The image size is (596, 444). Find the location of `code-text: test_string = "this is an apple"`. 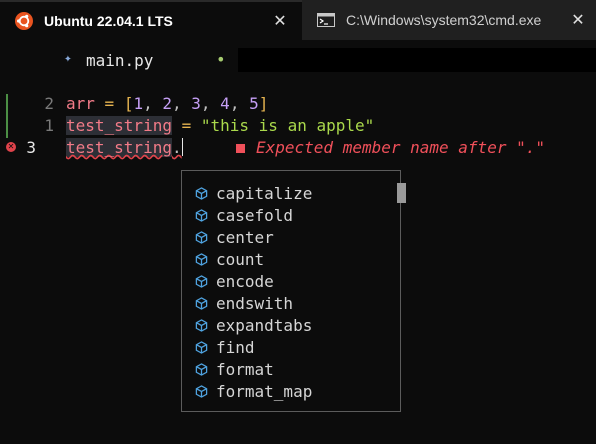

code-text: test_string = "this is an apple" is located at coordinates (220, 125).